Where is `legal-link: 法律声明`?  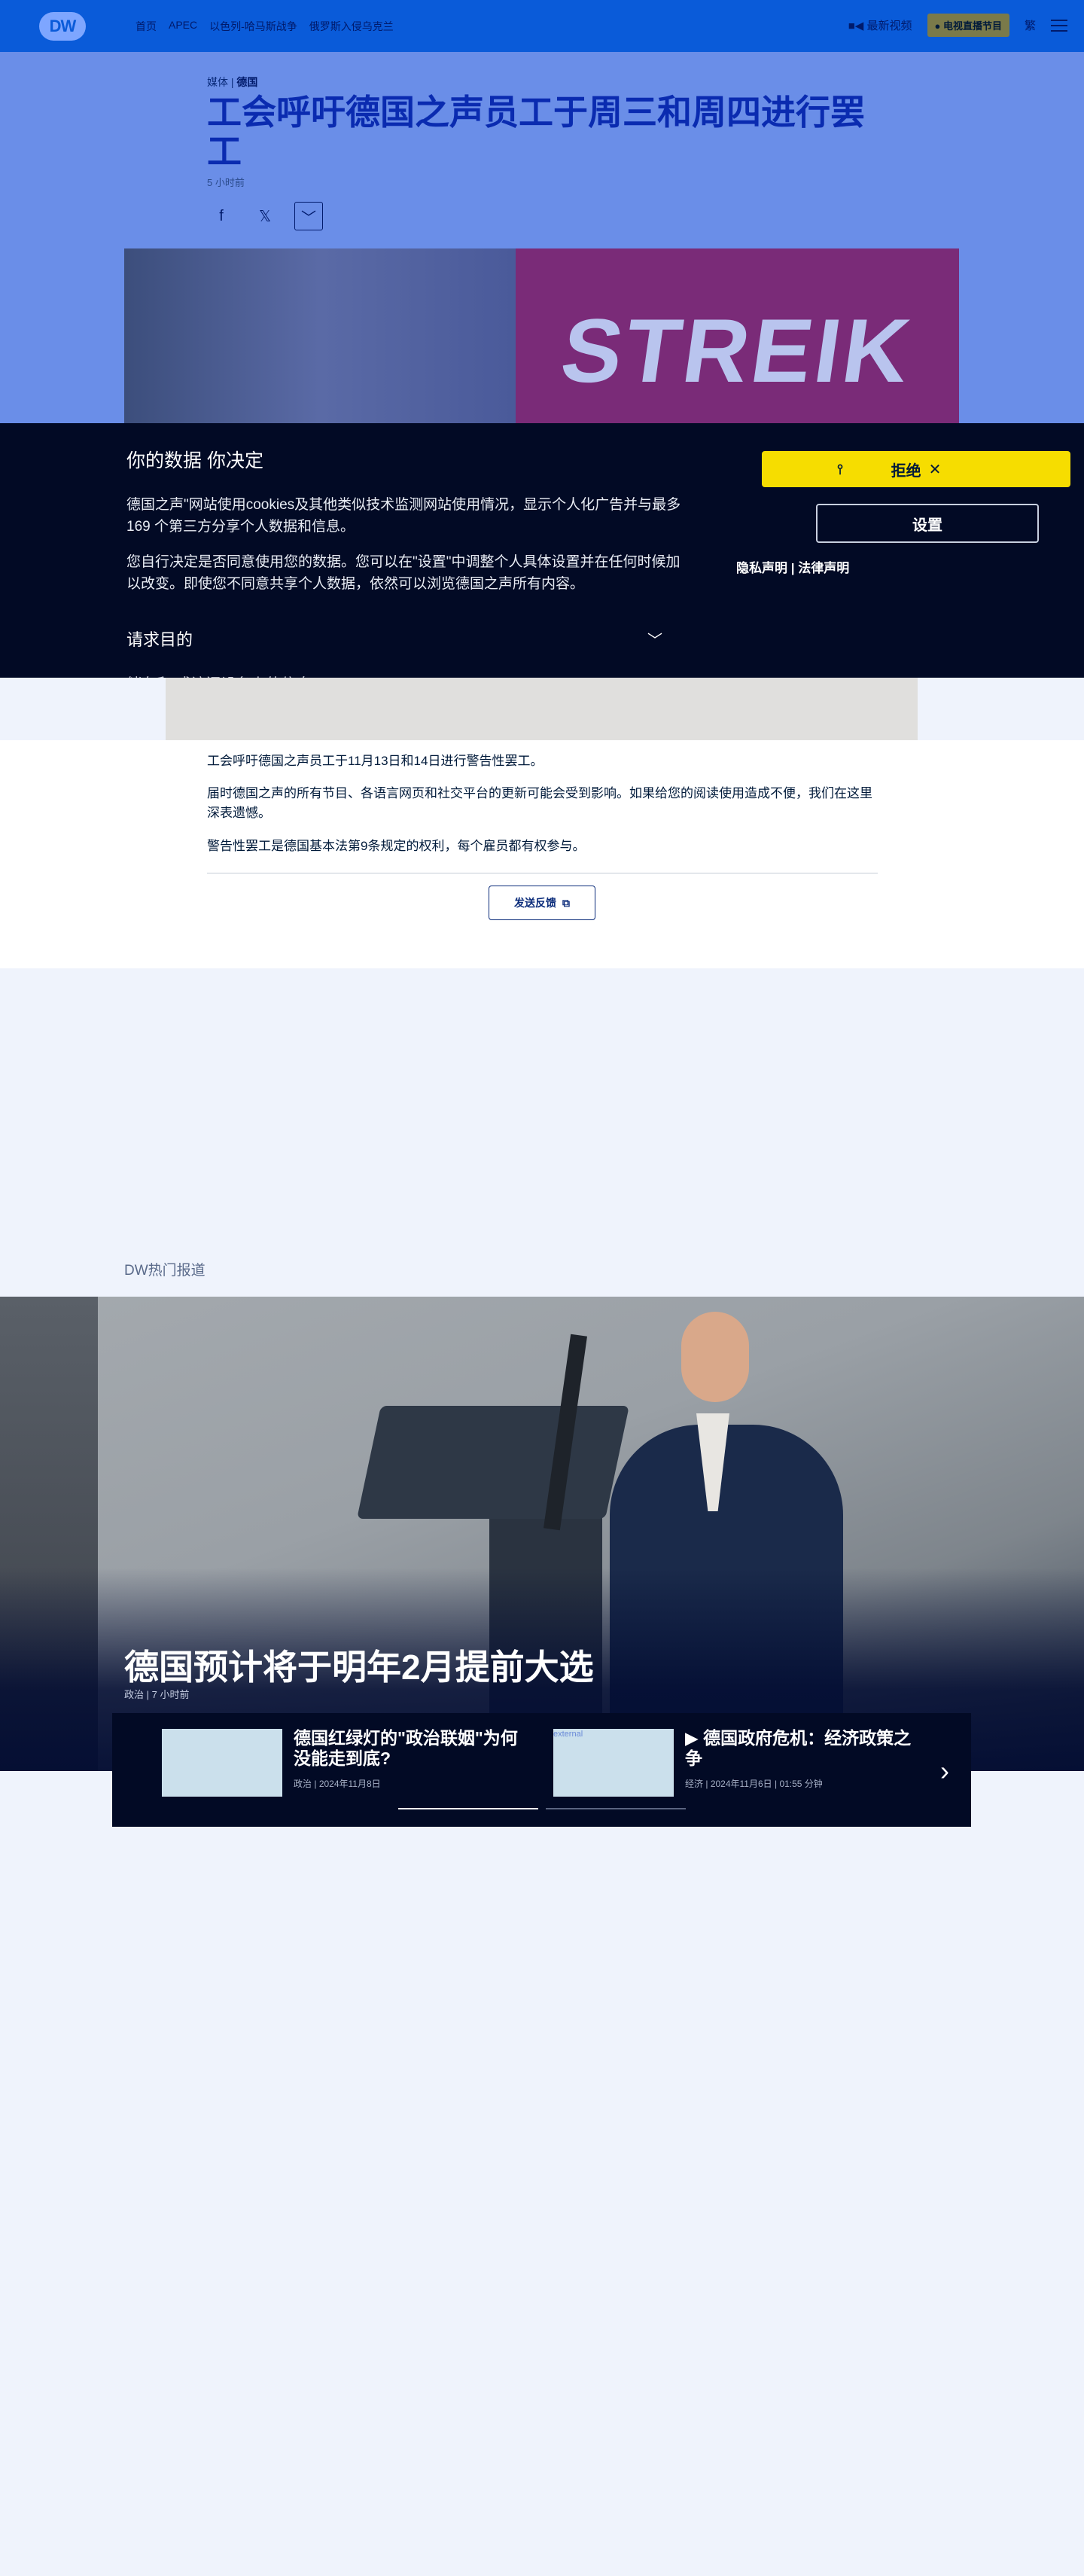 legal-link: 法律声明 is located at coordinates (823, 568).